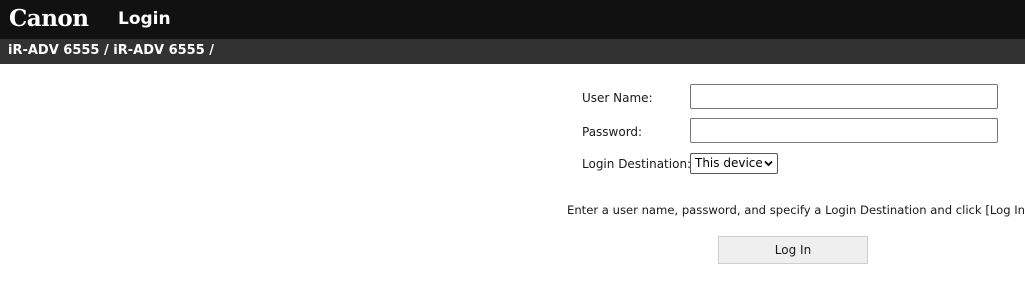 This screenshot has height=281, width=1025. Describe the element at coordinates (844, 130) in the screenshot. I see `password-input` at that location.